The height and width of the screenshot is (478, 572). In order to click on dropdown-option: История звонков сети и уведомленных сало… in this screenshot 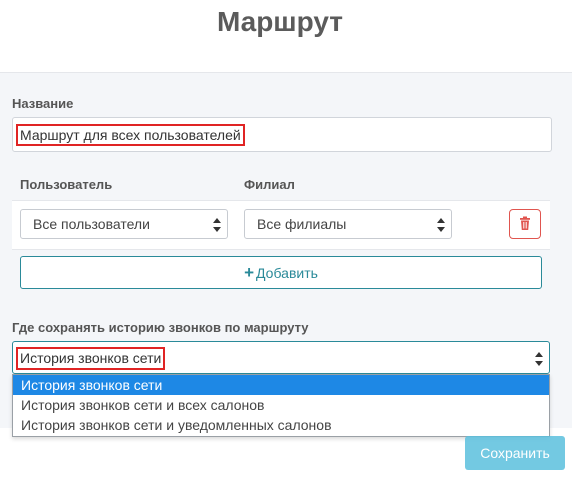, I will do `click(281, 425)`.